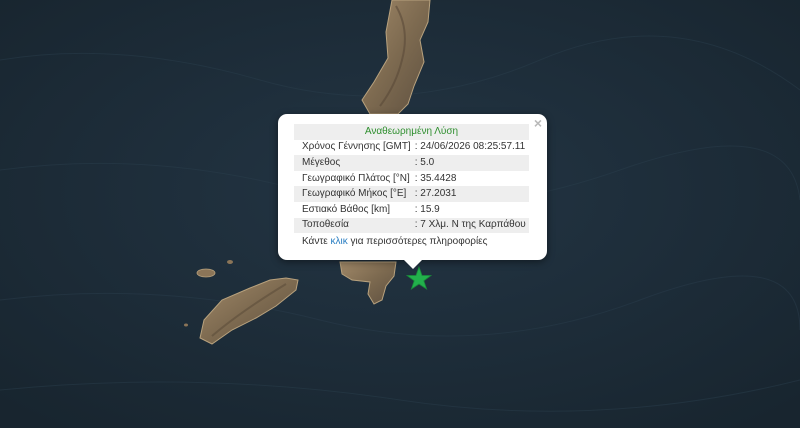  What do you see at coordinates (427, 209) in the screenshot?
I see `depth-value: : 15.9` at bounding box center [427, 209].